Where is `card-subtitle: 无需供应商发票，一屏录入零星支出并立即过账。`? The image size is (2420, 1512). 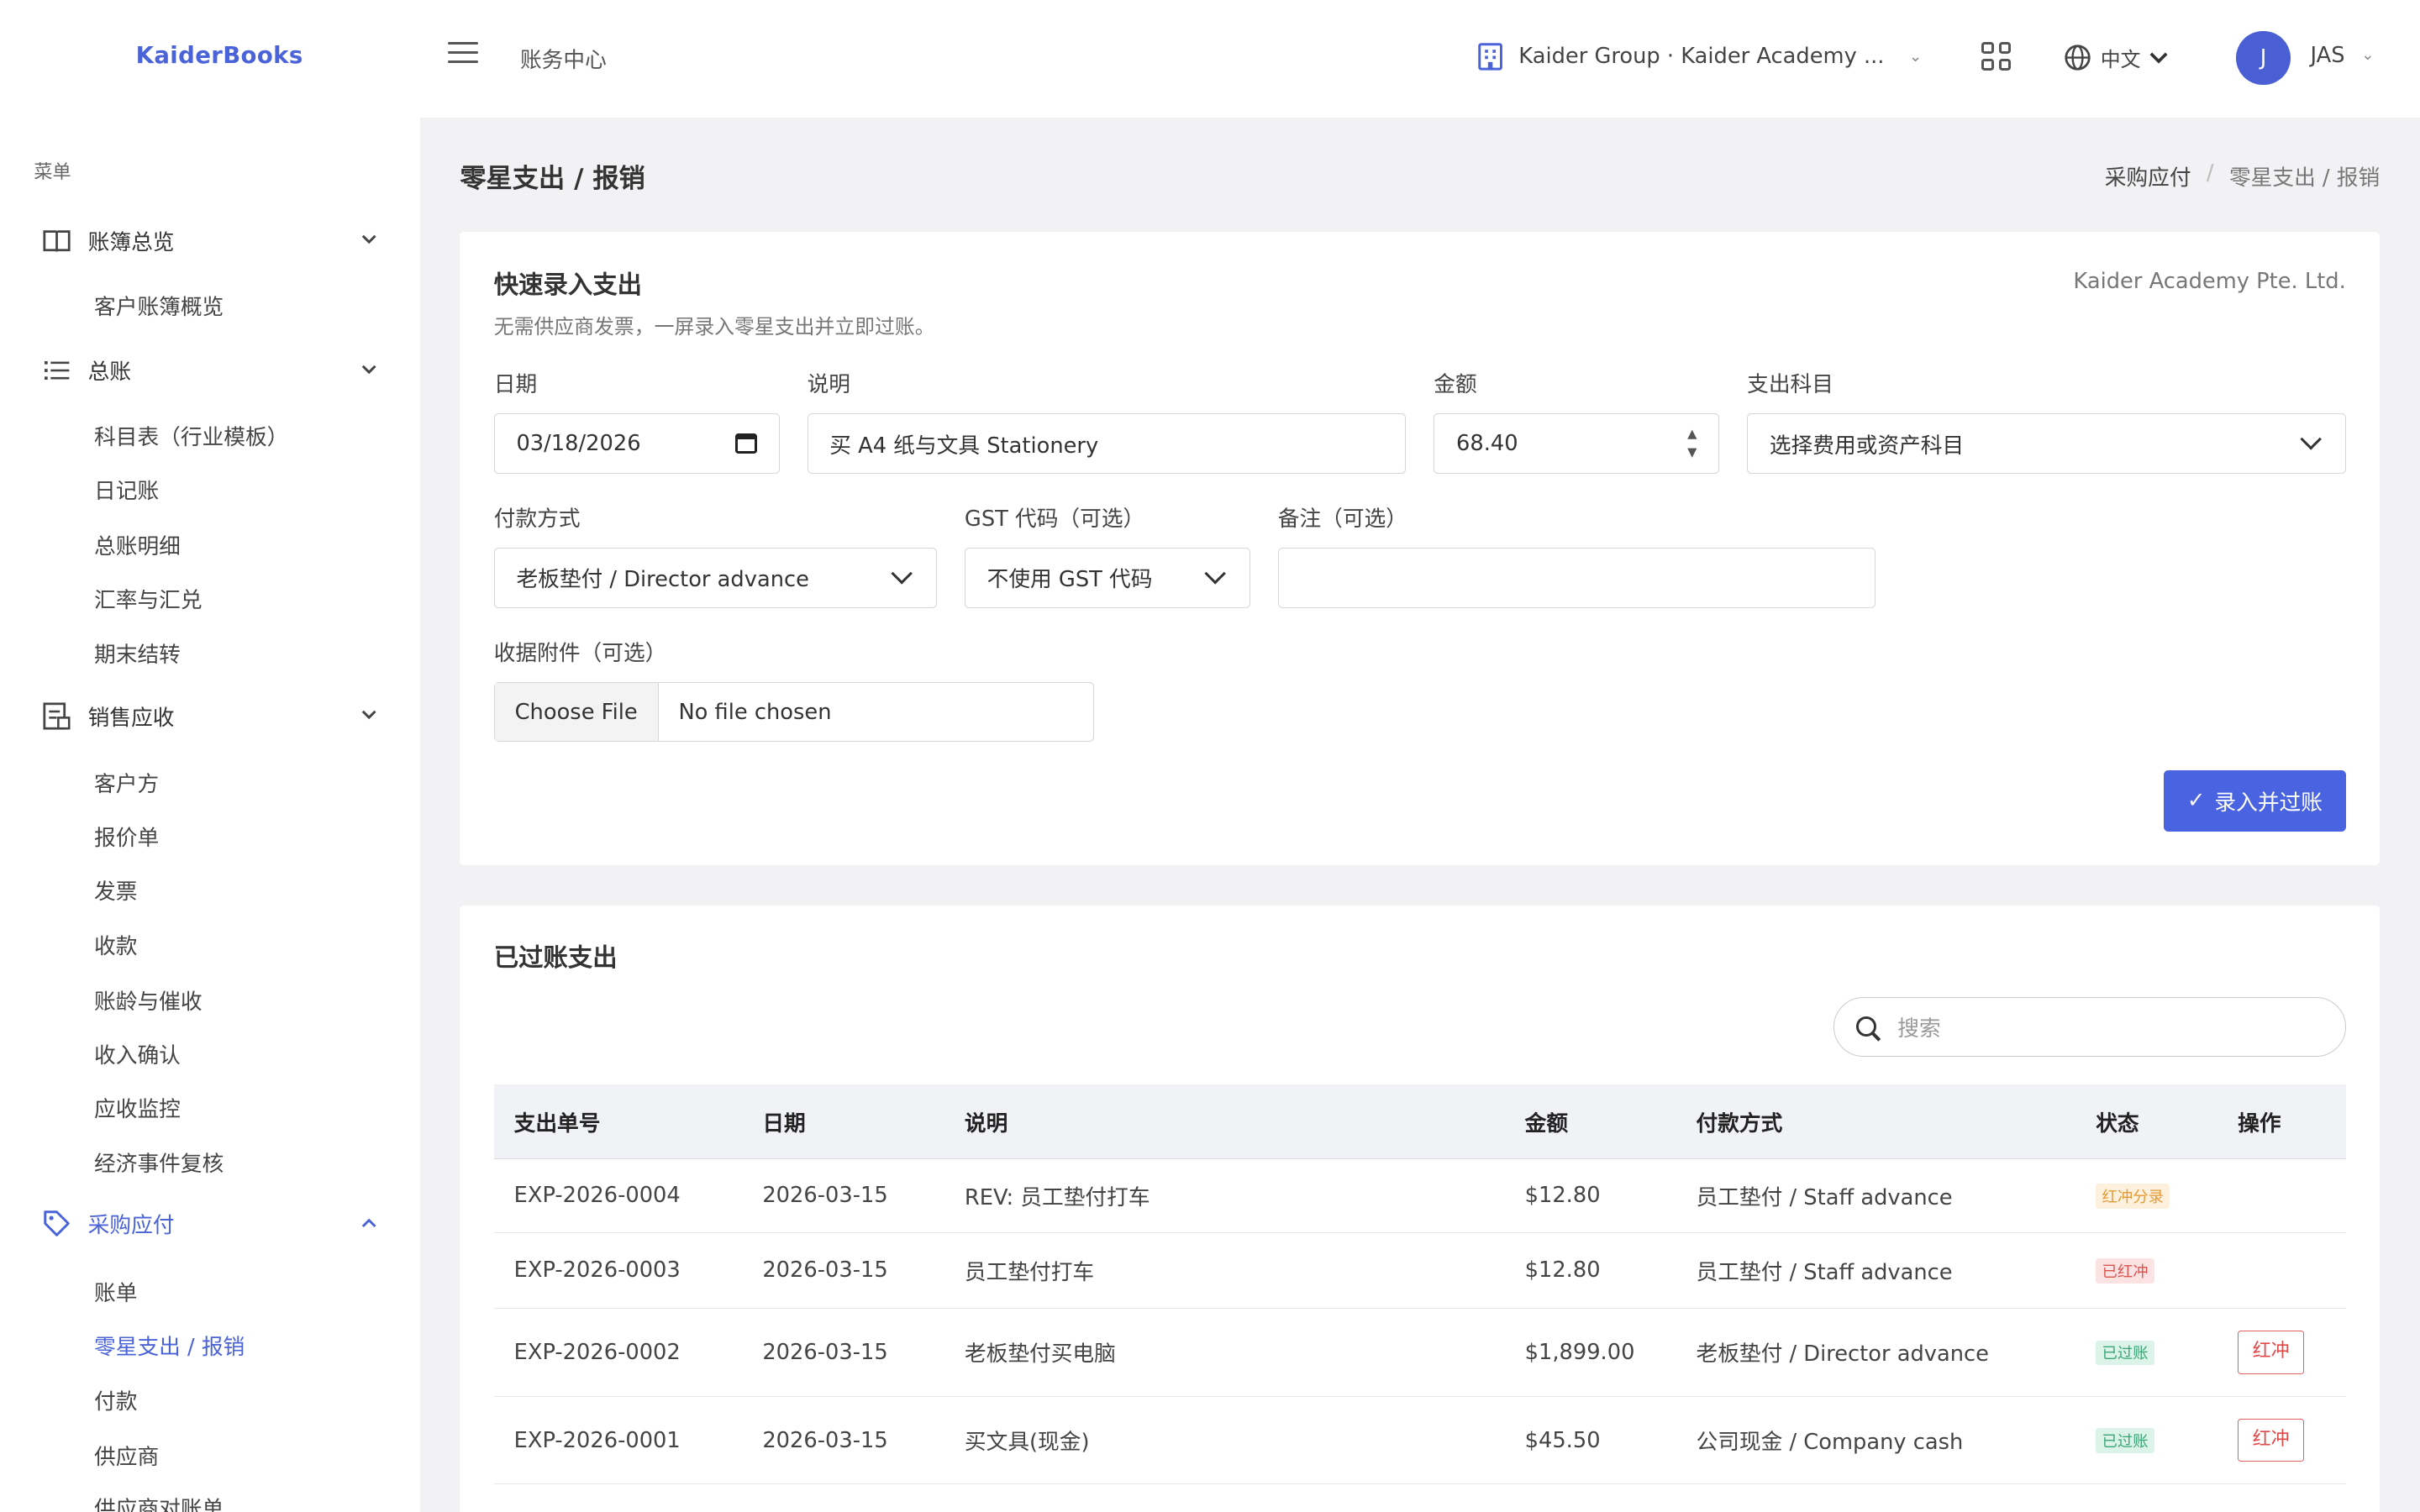 card-subtitle: 无需供应商发票，一屏录入零星支出并立即过账。 is located at coordinates (714, 327).